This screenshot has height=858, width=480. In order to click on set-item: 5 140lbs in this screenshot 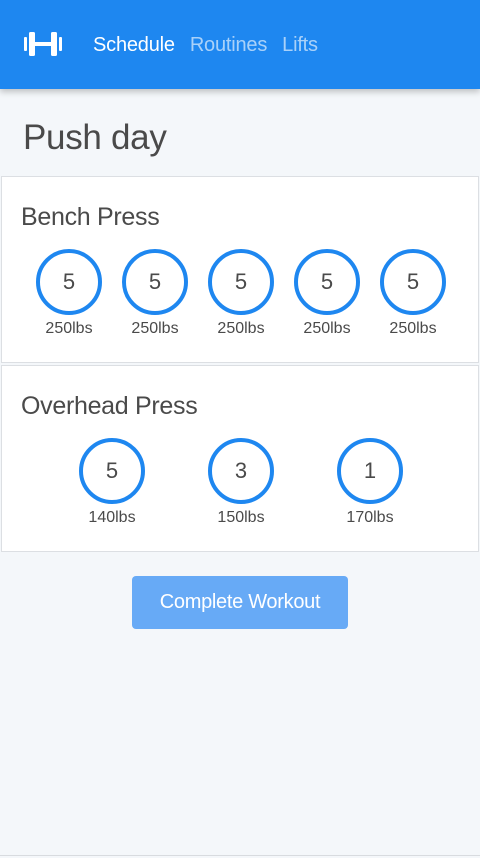, I will do `click(112, 482)`.